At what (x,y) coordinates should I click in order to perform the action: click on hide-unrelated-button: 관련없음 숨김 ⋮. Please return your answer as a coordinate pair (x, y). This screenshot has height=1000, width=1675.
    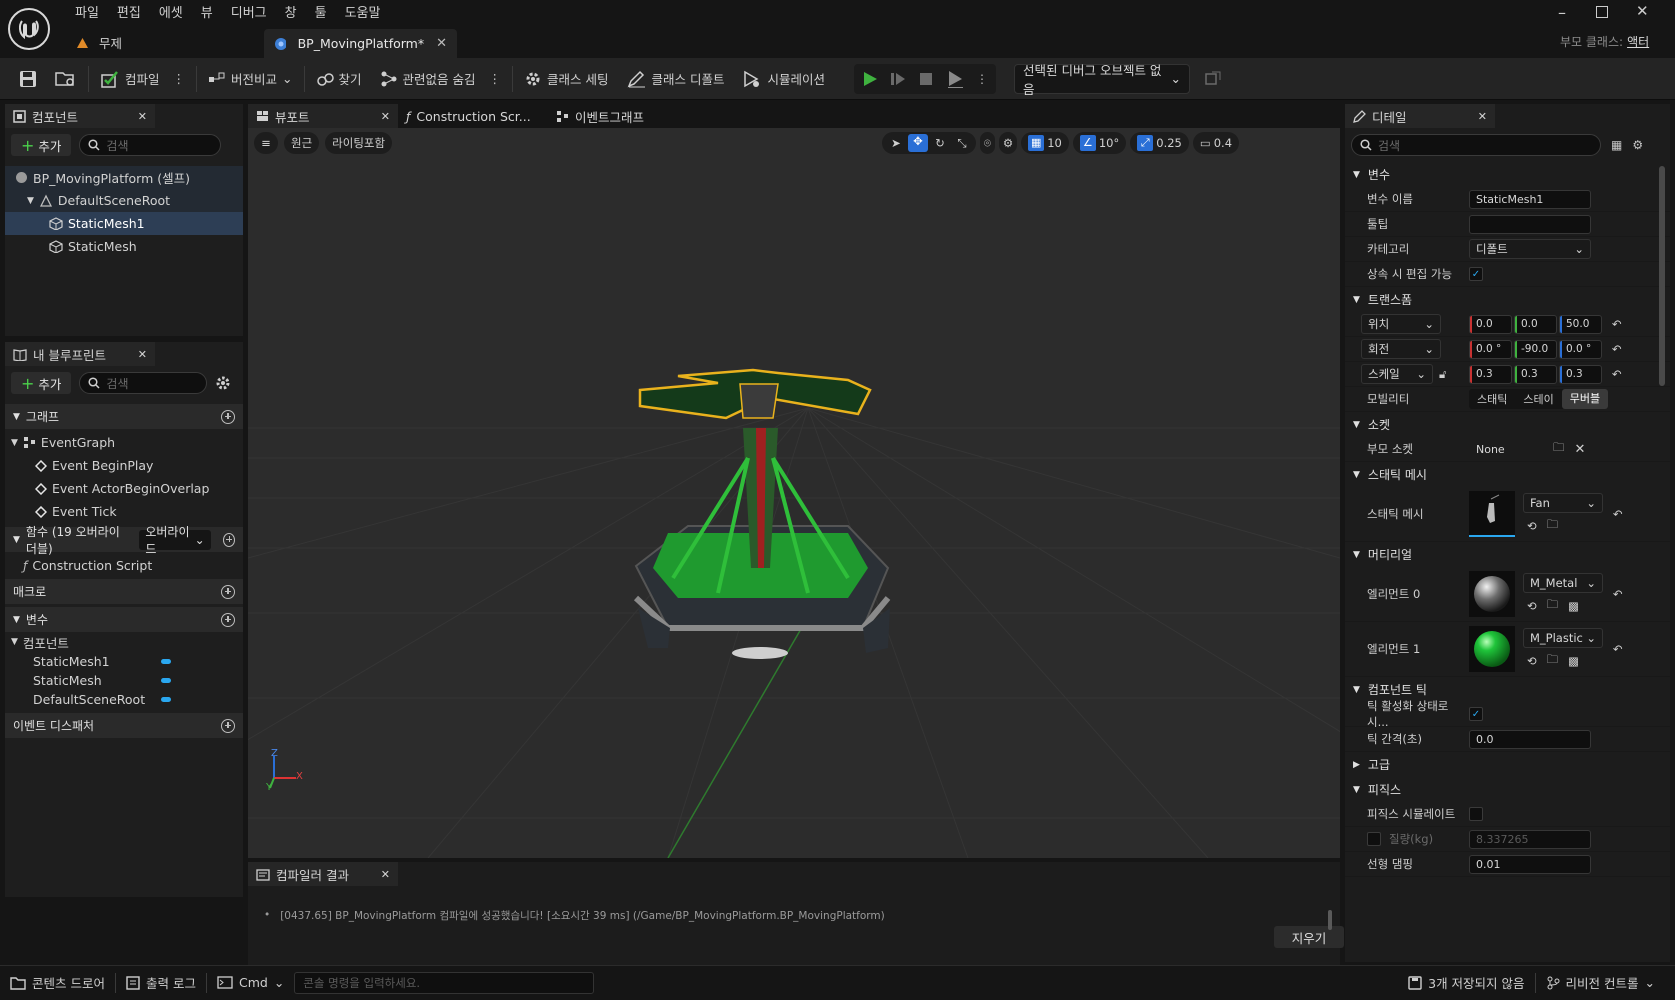
    Looking at the image, I should click on (440, 79).